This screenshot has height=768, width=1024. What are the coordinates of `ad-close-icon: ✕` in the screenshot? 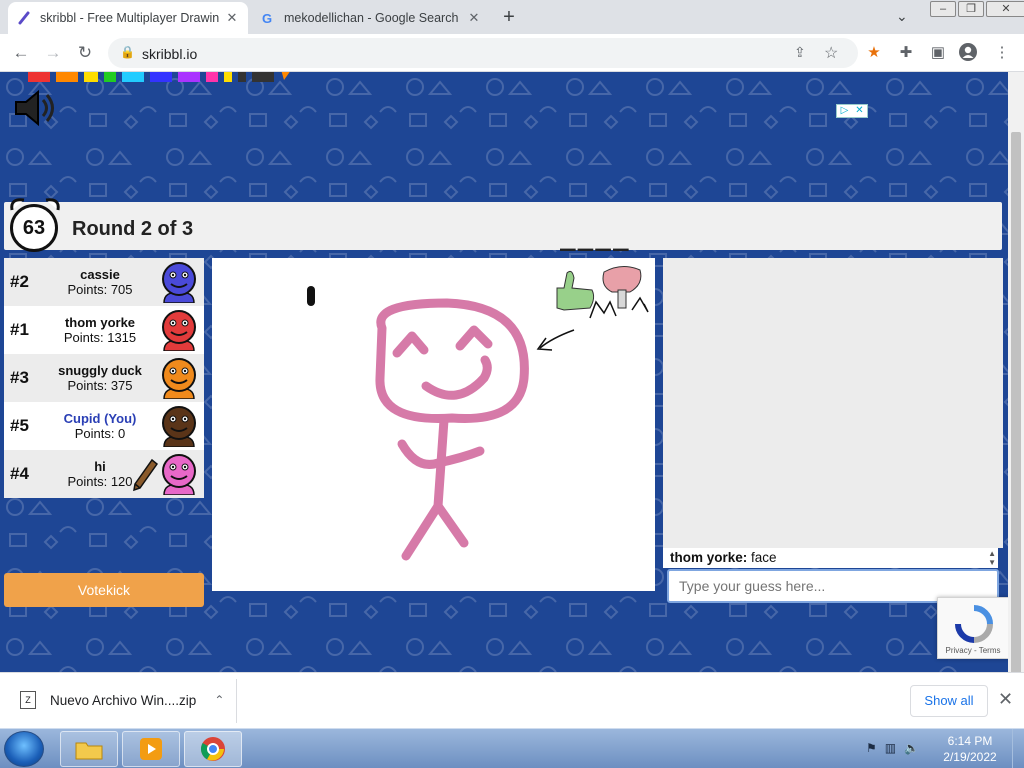 It's located at (859, 111).